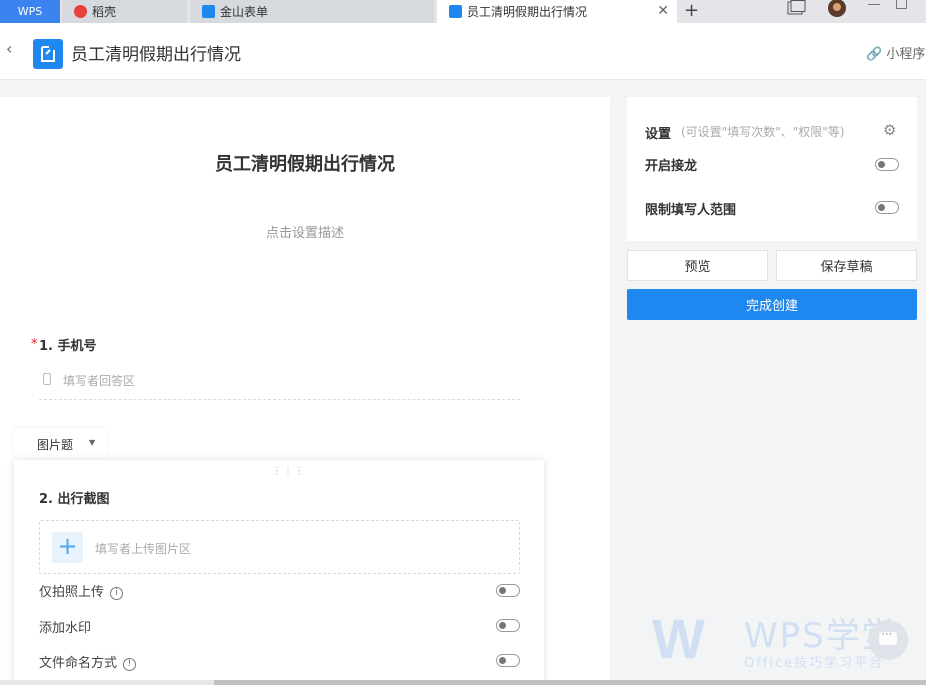  I want to click on mini-program-link: 🔗 小程序, so click(895, 52).